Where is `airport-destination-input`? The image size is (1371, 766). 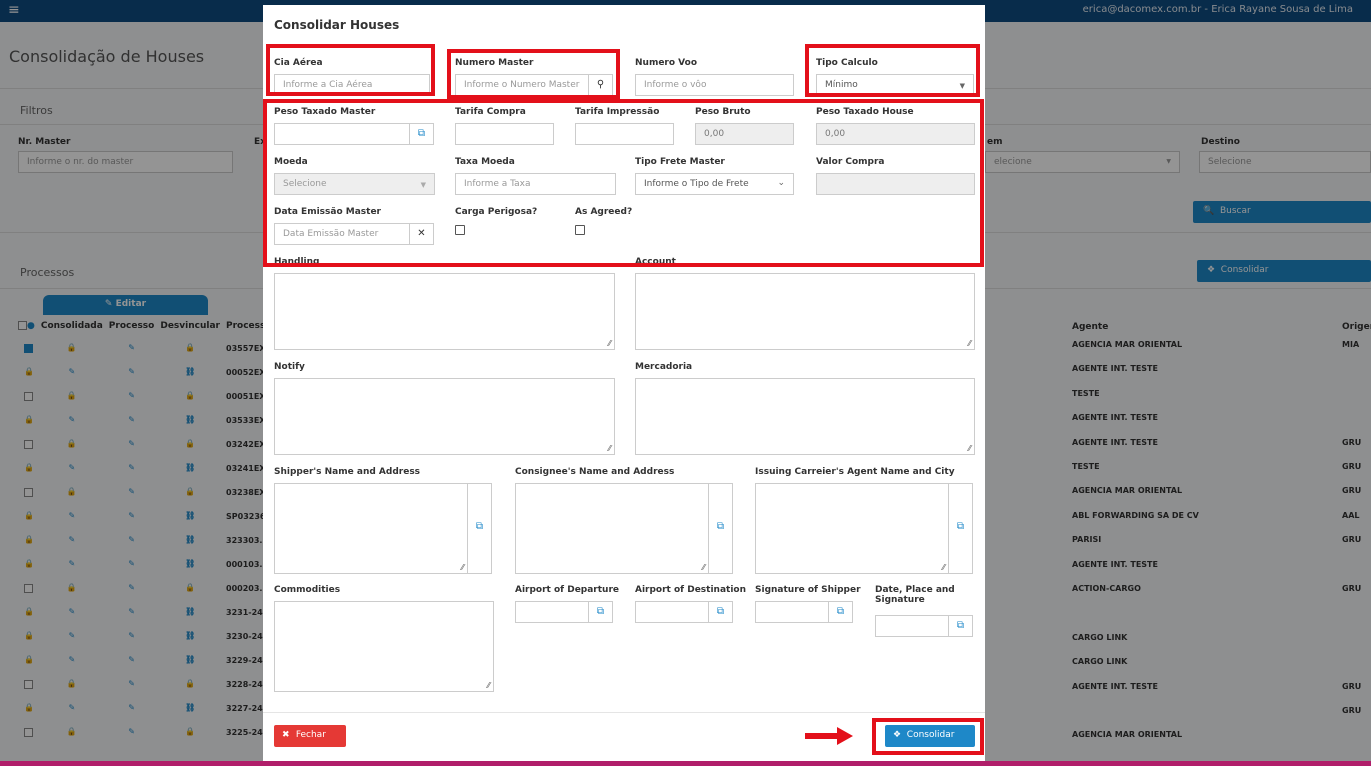 airport-destination-input is located at coordinates (672, 612).